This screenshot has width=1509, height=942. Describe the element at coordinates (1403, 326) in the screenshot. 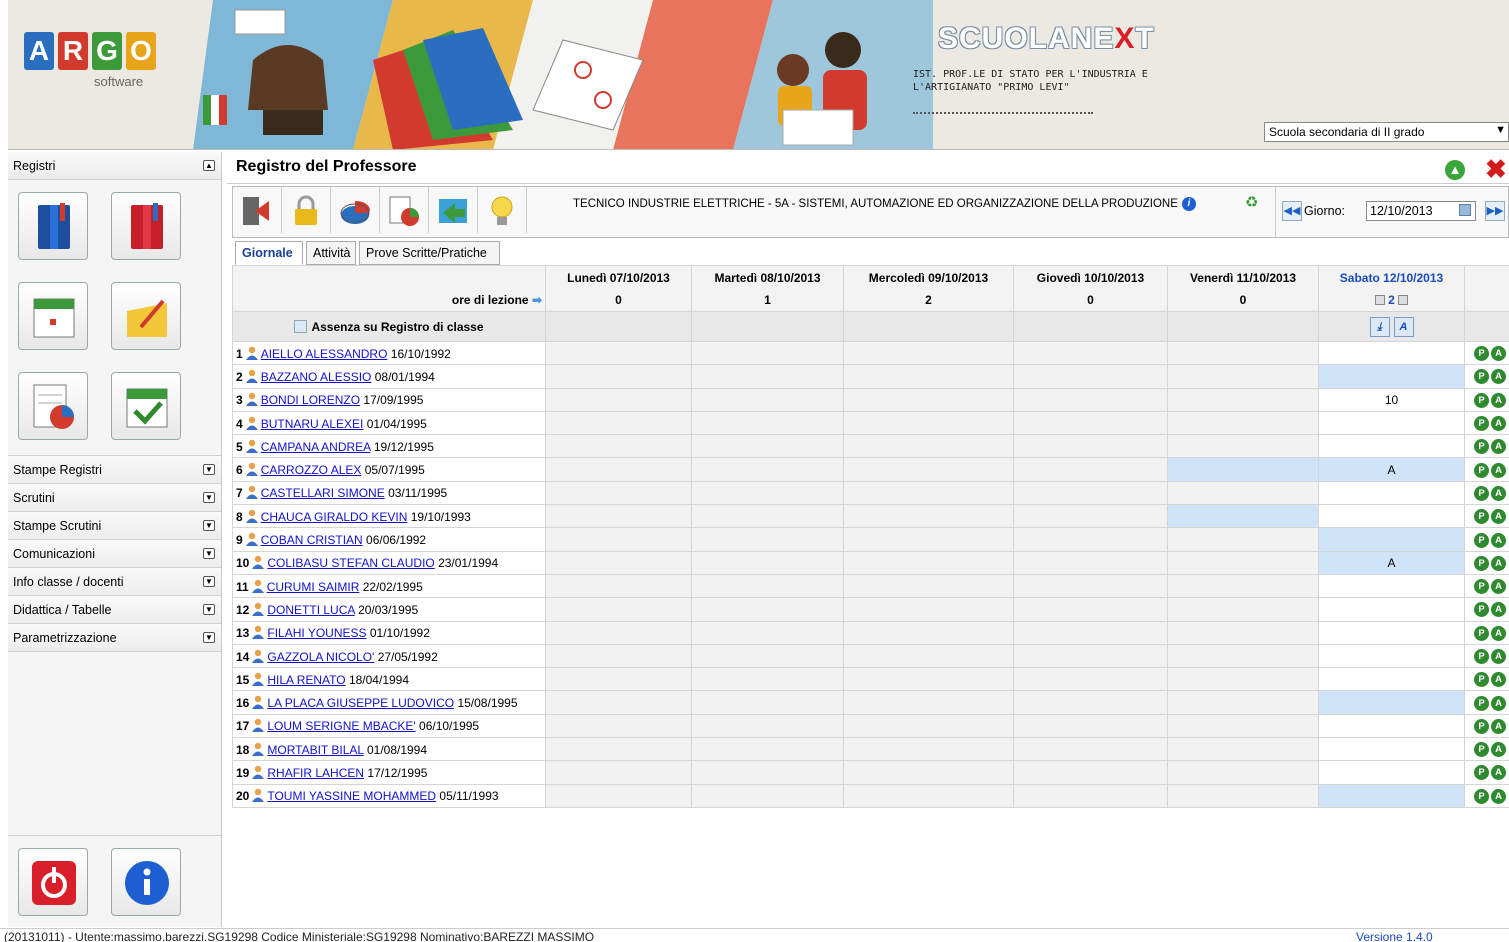

I see `text-format-icon: A` at that location.